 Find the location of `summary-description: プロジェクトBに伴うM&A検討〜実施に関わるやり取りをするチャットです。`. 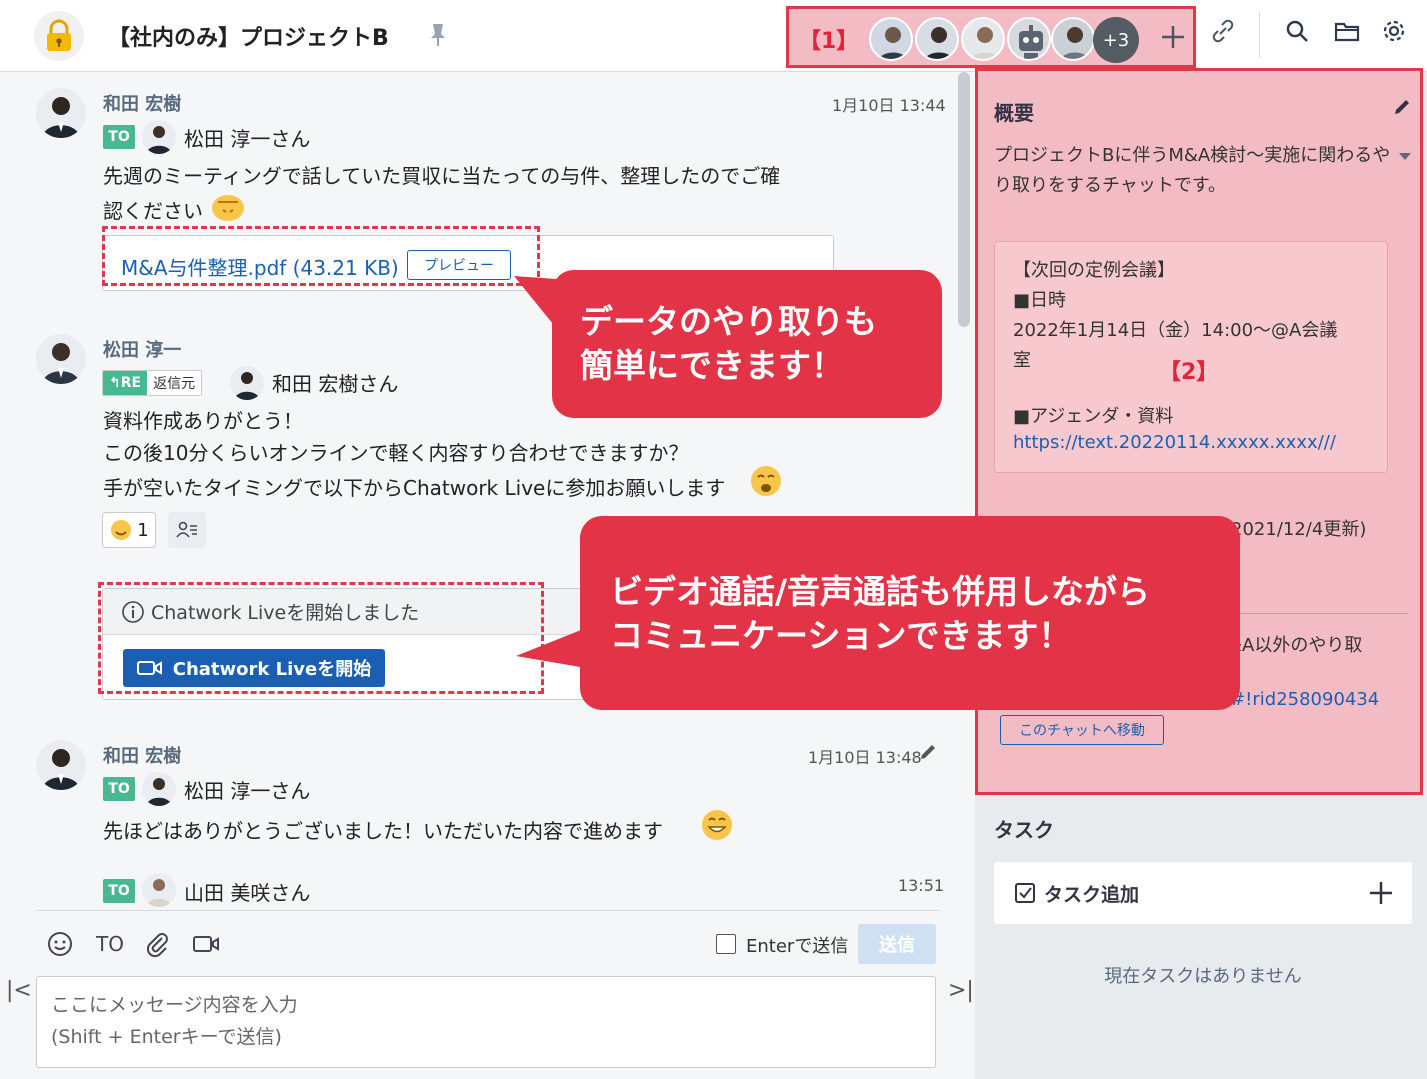

summary-description: プロジェクトBに伴うM&A検討〜実施に関わるやり取りをするチャットです。 is located at coordinates (1192, 170).